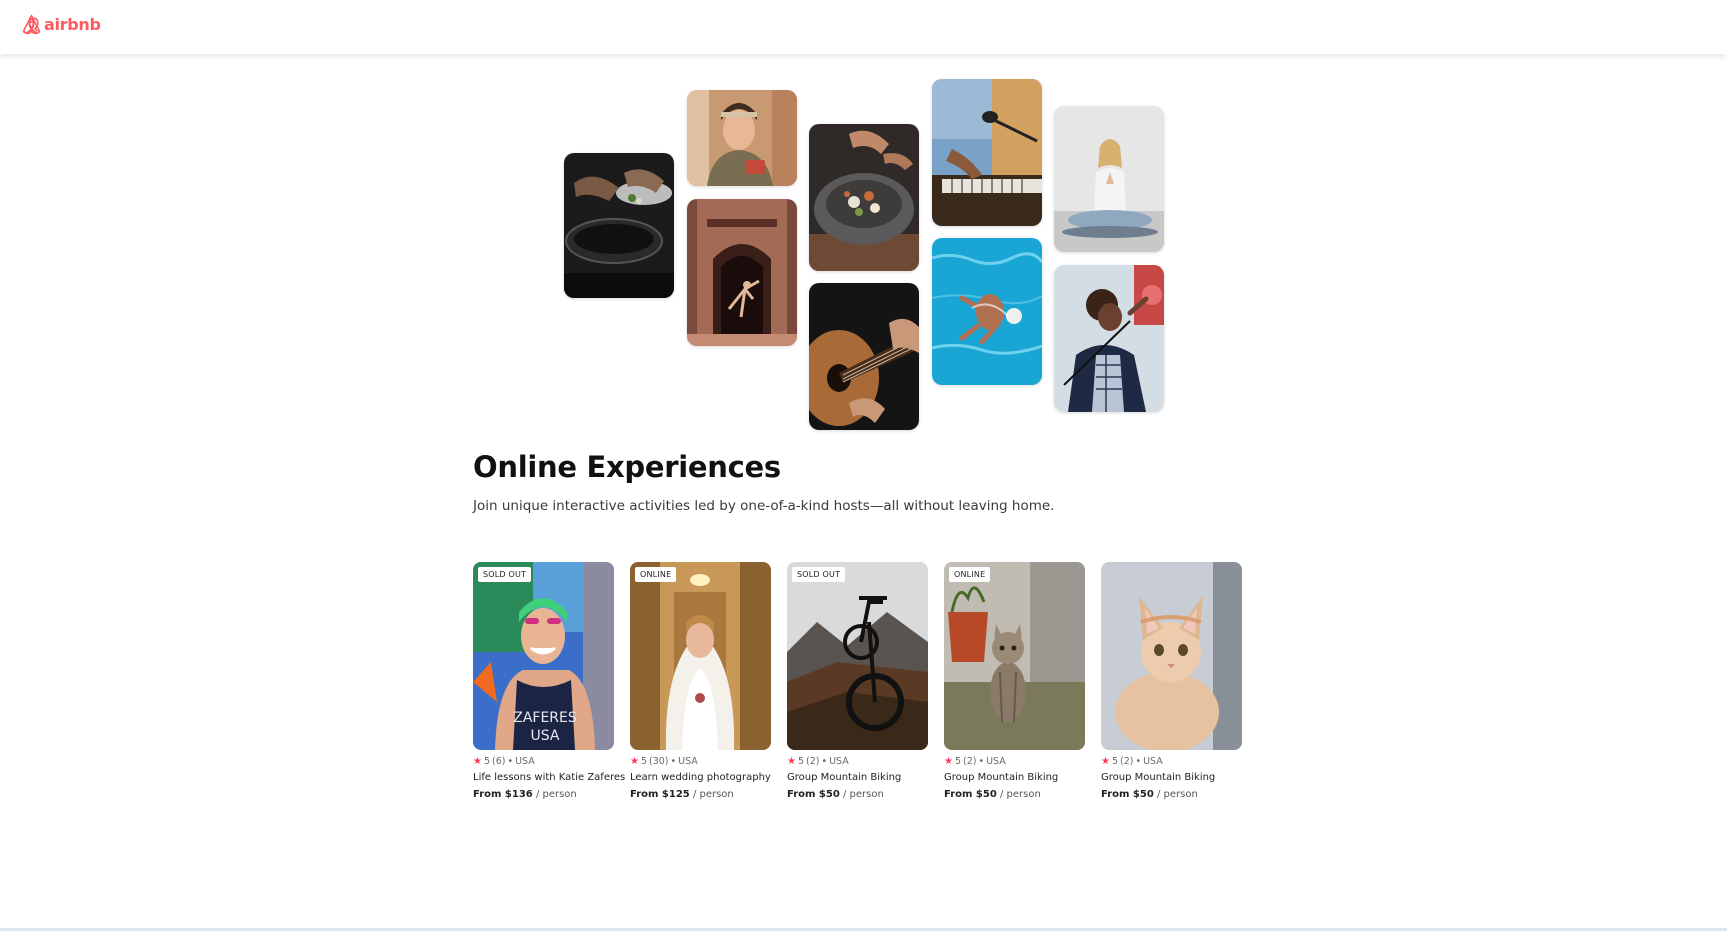 The width and height of the screenshot is (1727, 931). I want to click on airbnb-logo-link: airbnb, so click(61, 24).